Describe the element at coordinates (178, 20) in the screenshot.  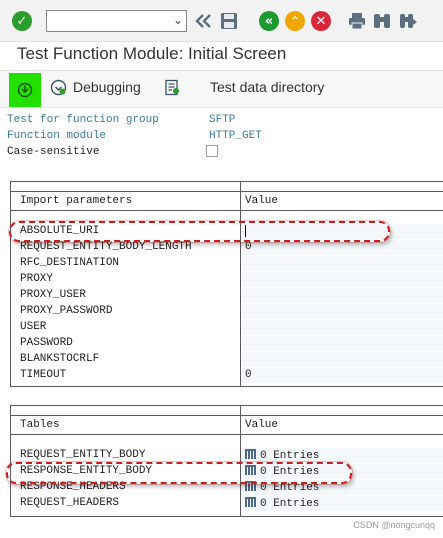
I see `command-dropdown-icon: ⌄` at that location.